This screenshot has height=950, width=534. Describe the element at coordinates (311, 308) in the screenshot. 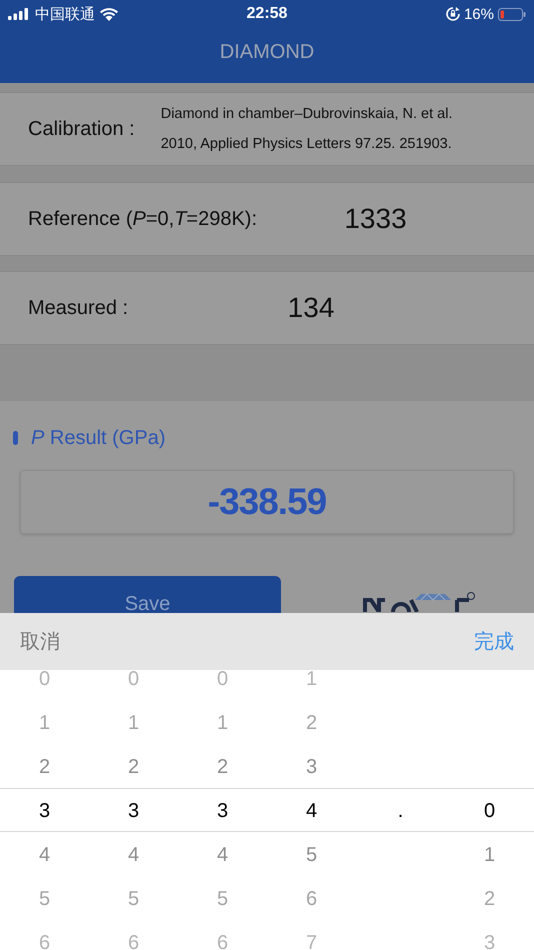

I see `field-value: 134` at that location.